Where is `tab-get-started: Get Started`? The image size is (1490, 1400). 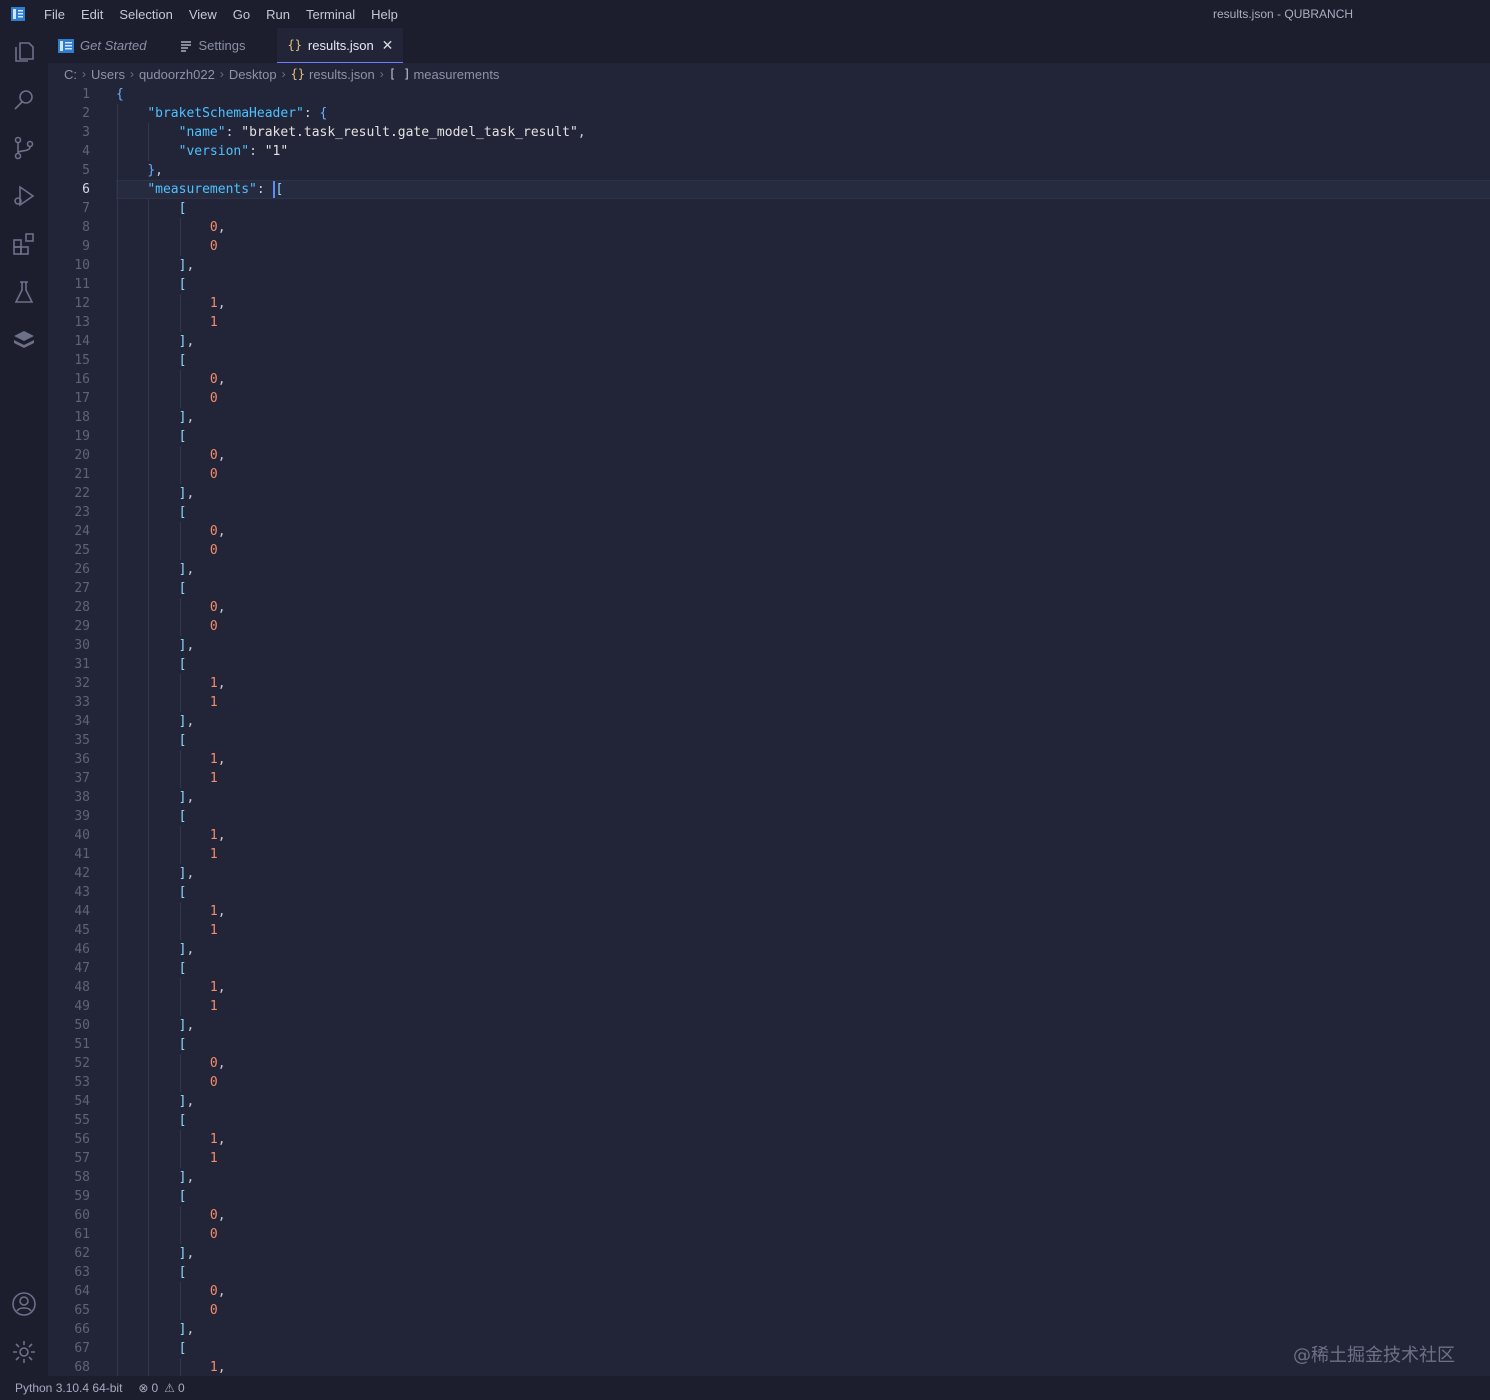 tab-get-started: Get Started is located at coordinates (102, 45).